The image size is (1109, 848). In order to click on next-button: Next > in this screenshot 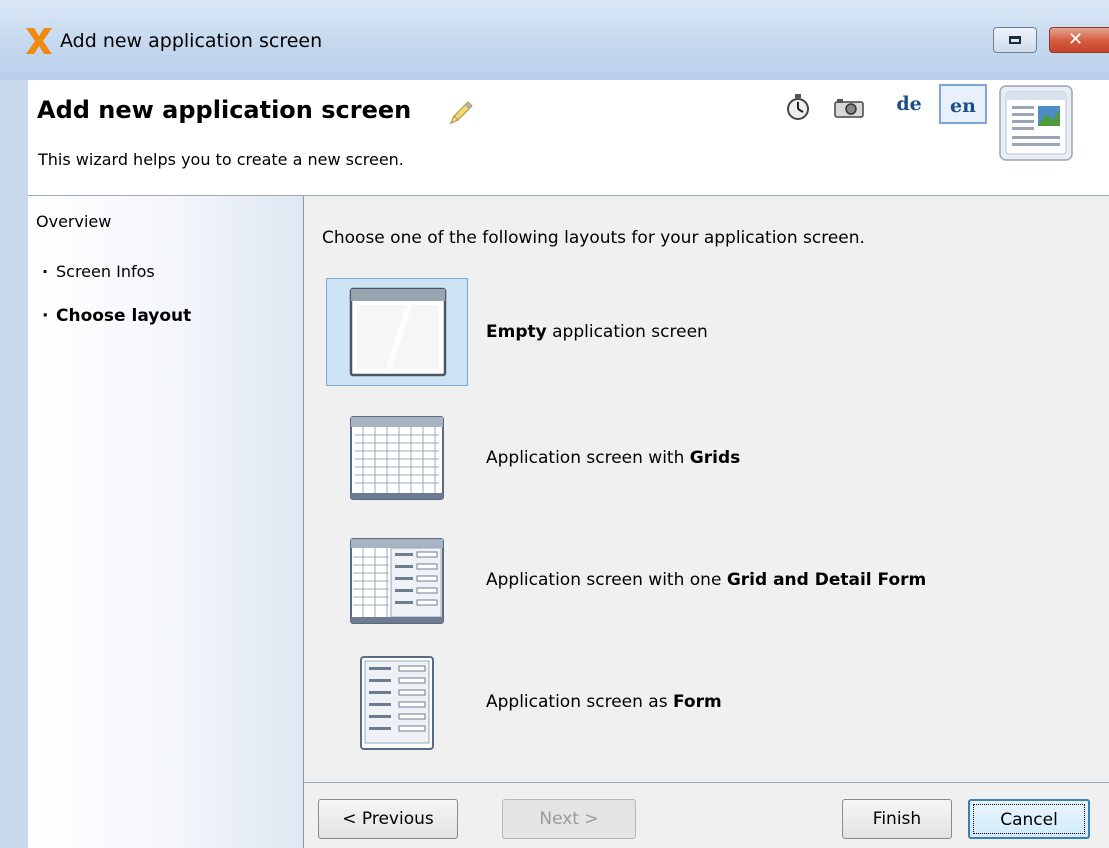, I will do `click(569, 819)`.